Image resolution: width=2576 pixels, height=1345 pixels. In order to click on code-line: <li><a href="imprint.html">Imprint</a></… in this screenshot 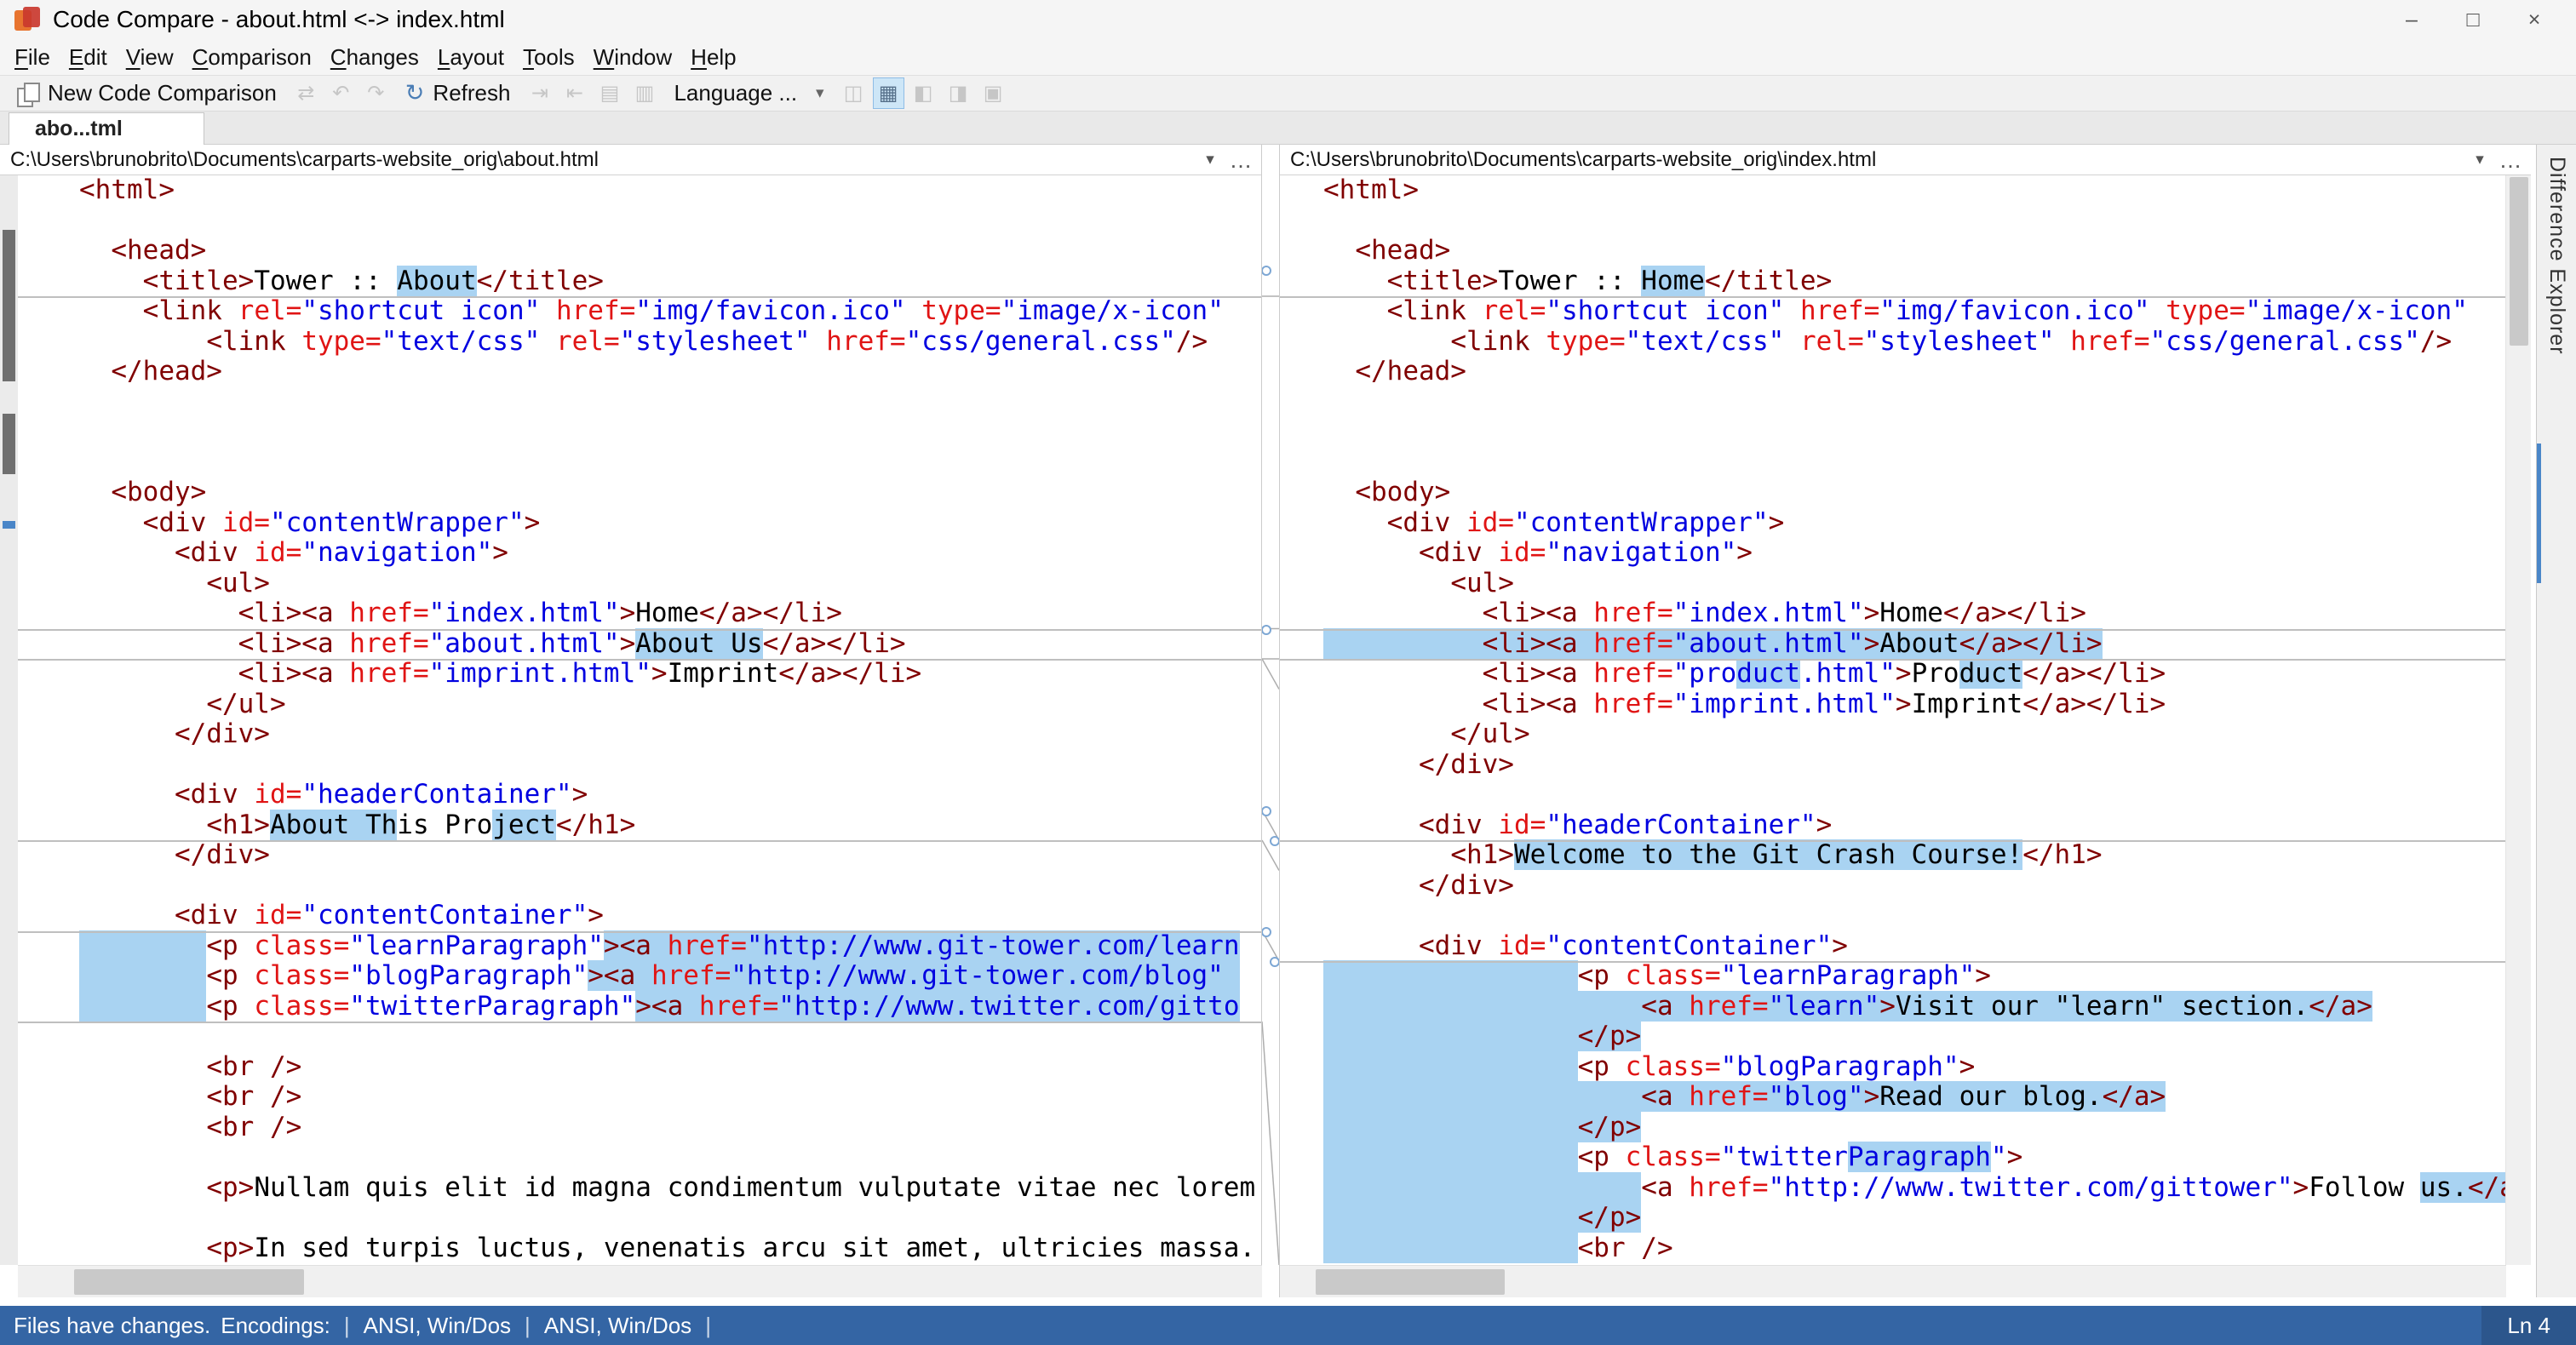, I will do `click(639, 674)`.